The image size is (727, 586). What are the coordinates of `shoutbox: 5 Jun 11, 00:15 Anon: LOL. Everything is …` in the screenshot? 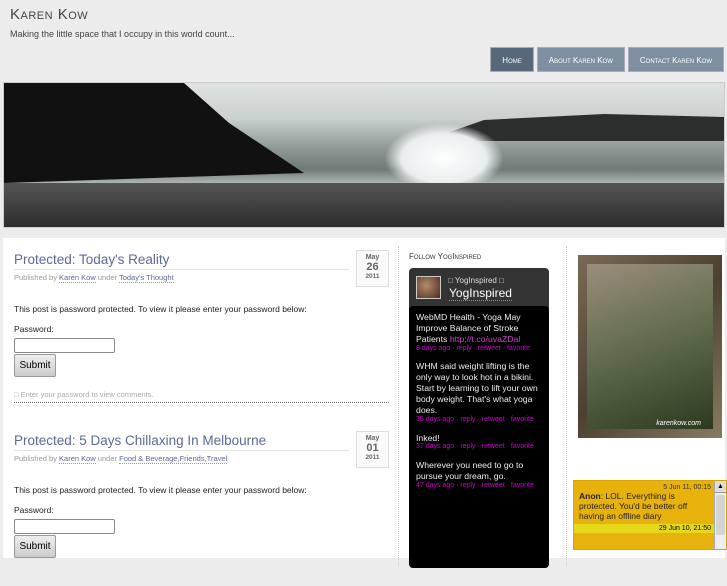 It's located at (650, 515).